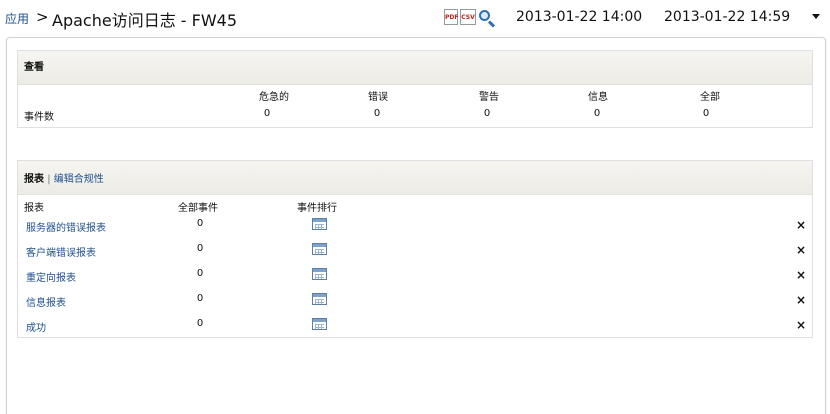 The image size is (830, 414). Describe the element at coordinates (34, 208) in the screenshot. I see `column-header-report: 报表` at that location.